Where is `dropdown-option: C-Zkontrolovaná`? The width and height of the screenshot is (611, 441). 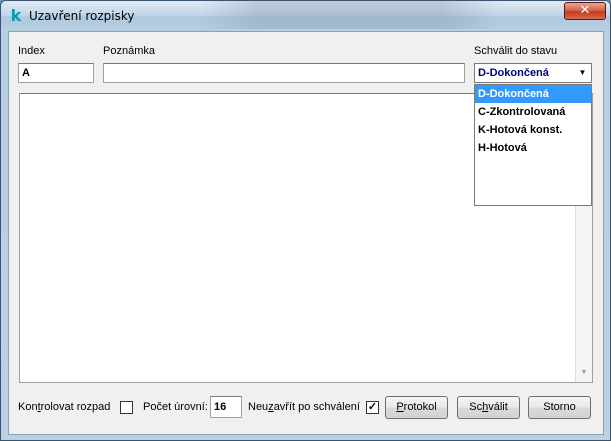 dropdown-option: C-Zkontrolovaná is located at coordinates (533, 112).